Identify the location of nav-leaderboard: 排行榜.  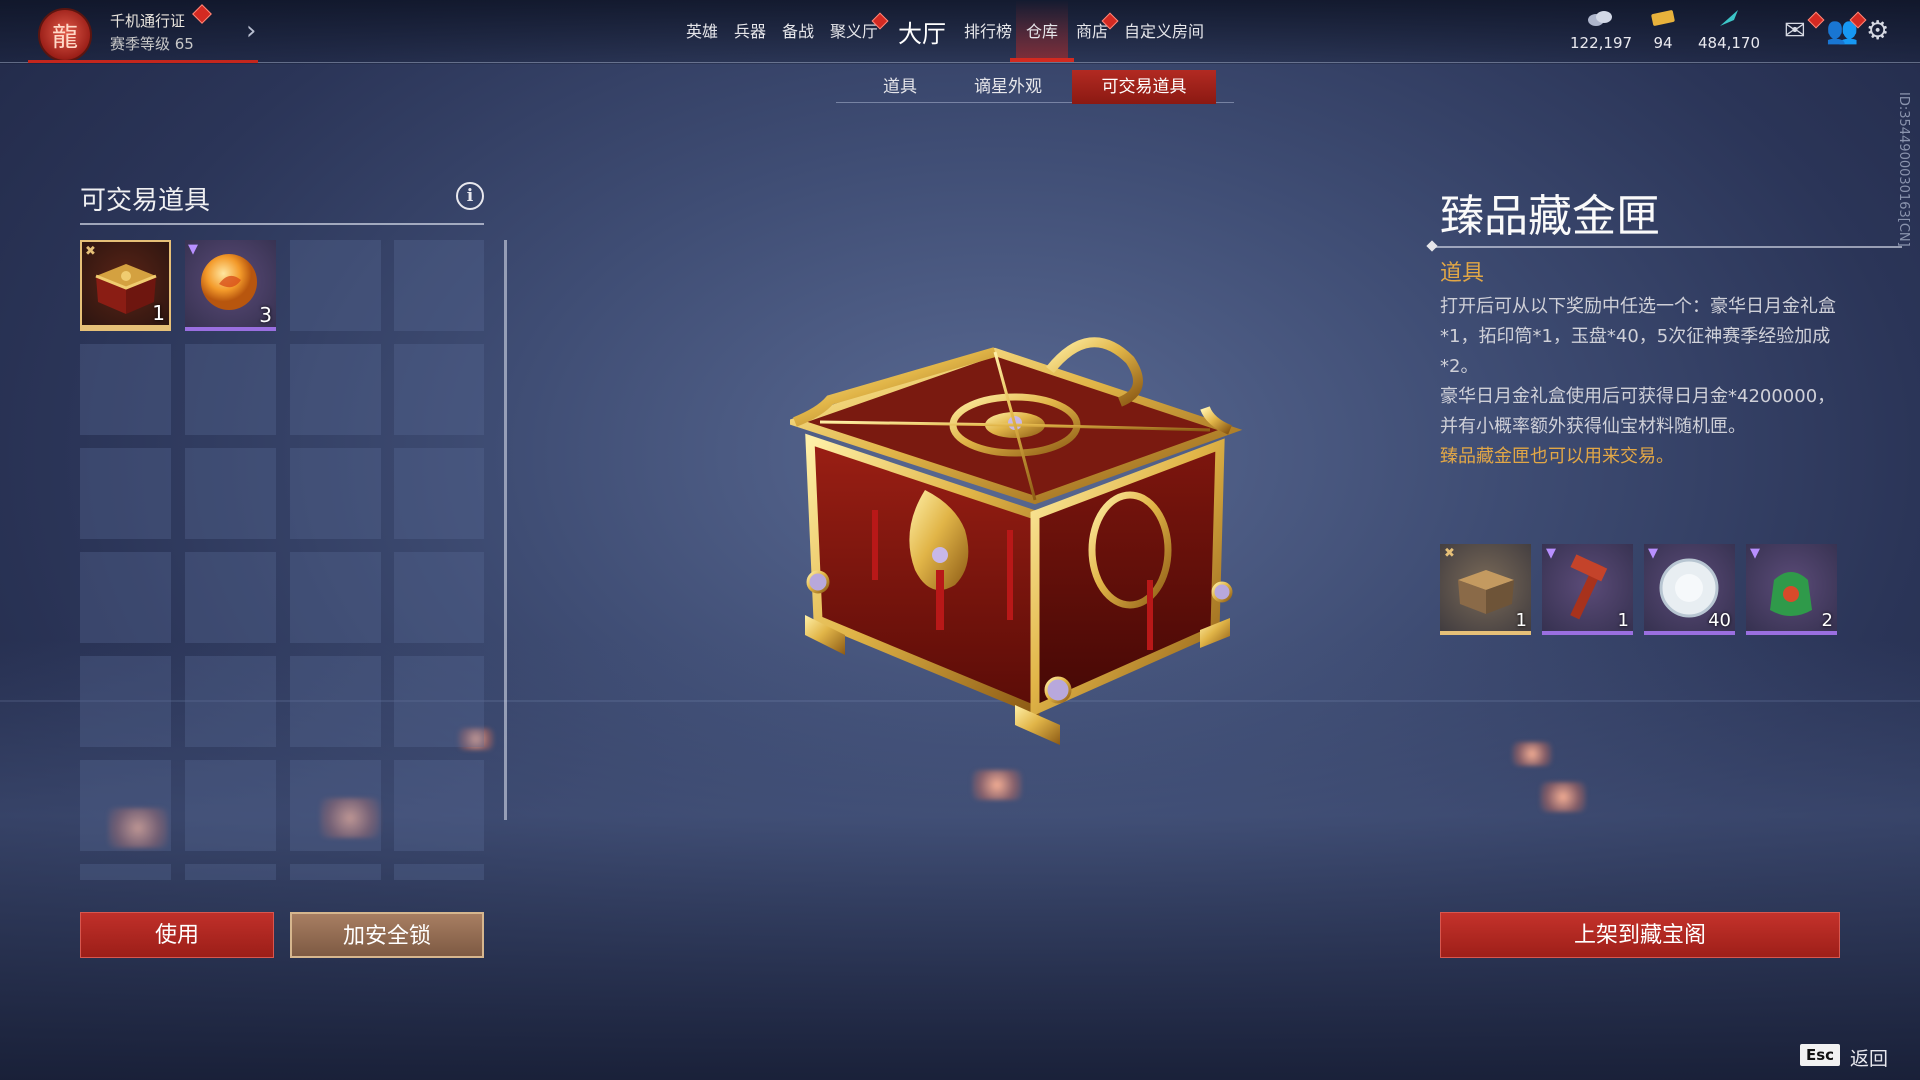
(988, 30).